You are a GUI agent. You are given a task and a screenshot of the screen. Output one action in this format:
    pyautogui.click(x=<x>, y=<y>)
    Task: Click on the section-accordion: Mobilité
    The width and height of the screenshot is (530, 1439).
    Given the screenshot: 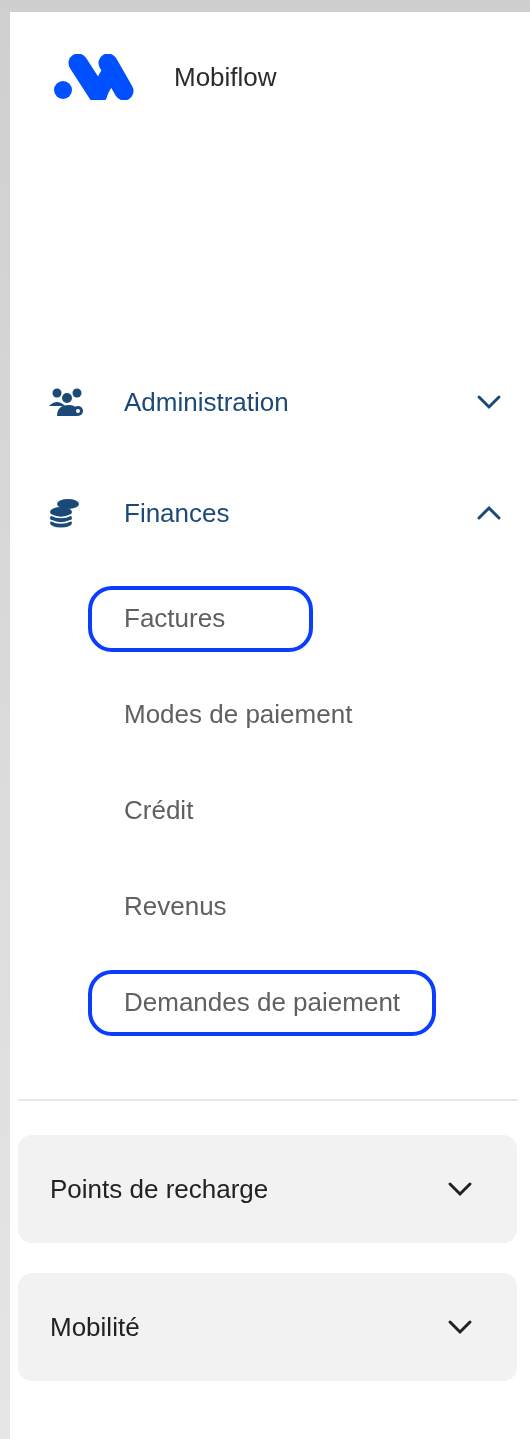 What is the action you would take?
    pyautogui.click(x=267, y=1327)
    